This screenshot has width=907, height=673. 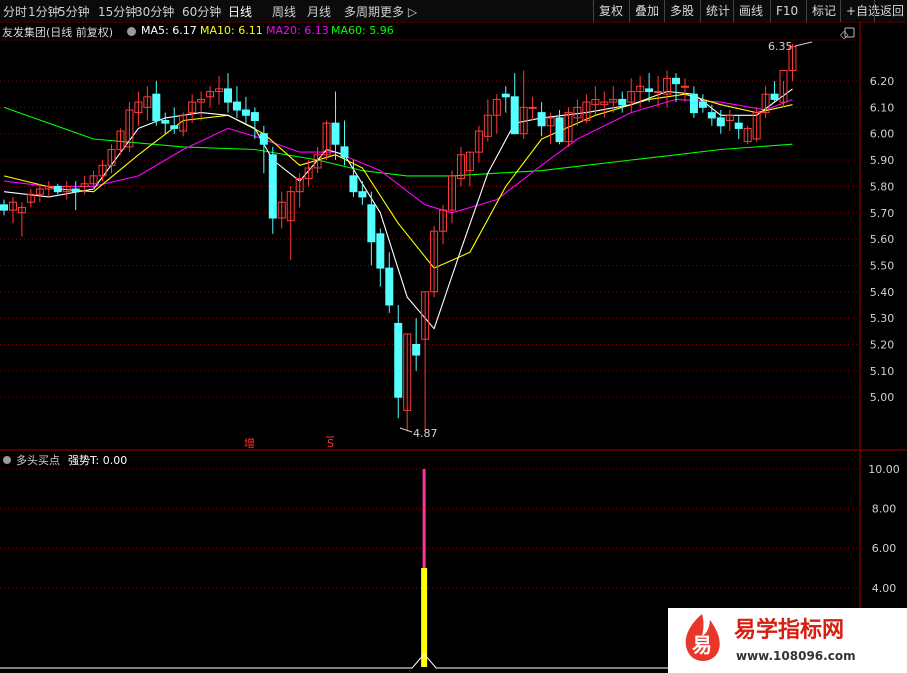 What do you see at coordinates (882, 318) in the screenshot?
I see `price-tick-label: 5.30` at bounding box center [882, 318].